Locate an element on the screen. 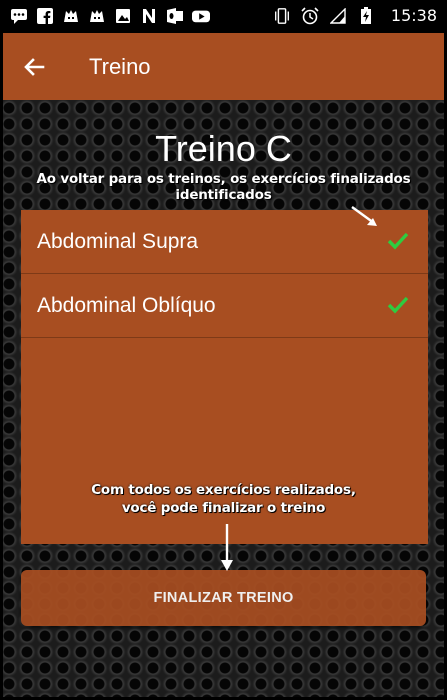  page-title: Treino is located at coordinates (120, 66).